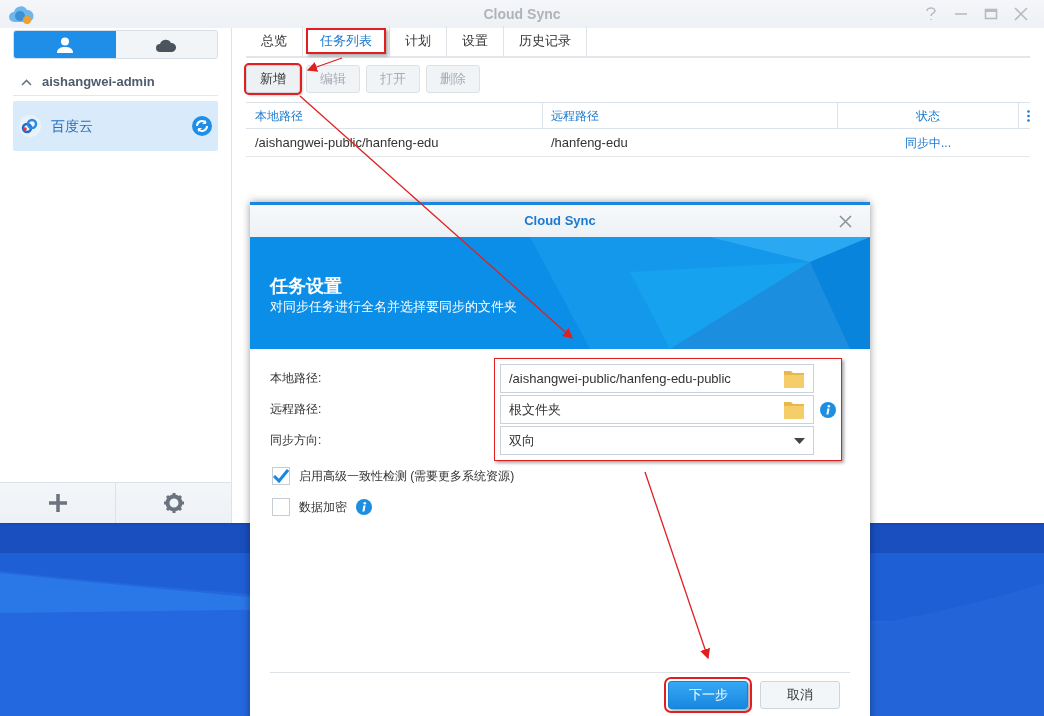 The image size is (1044, 716). What do you see at coordinates (394, 115) in the screenshot?
I see `column-header: 本地路径` at bounding box center [394, 115].